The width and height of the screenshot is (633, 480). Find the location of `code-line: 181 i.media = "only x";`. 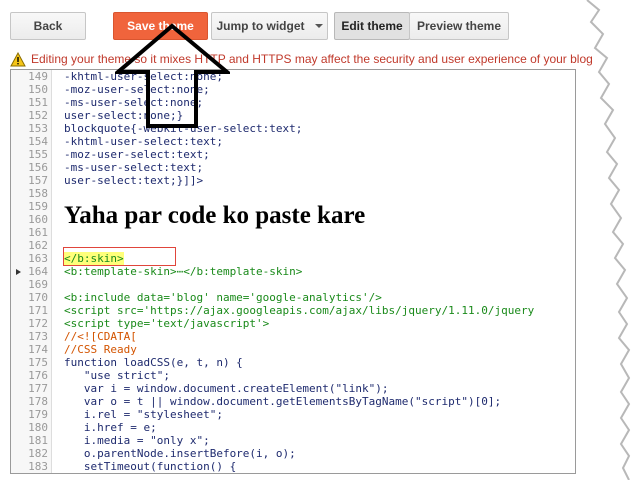

code-line: 181 i.media = "only x"; is located at coordinates (293, 440).